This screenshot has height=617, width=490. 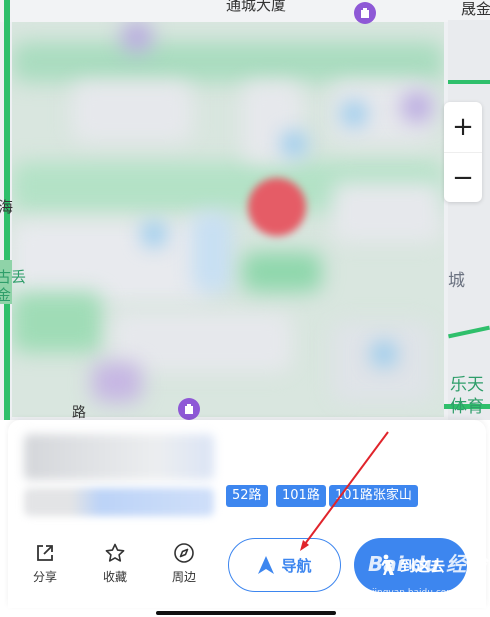 I want to click on favorite-button: 收藏, so click(x=115, y=561).